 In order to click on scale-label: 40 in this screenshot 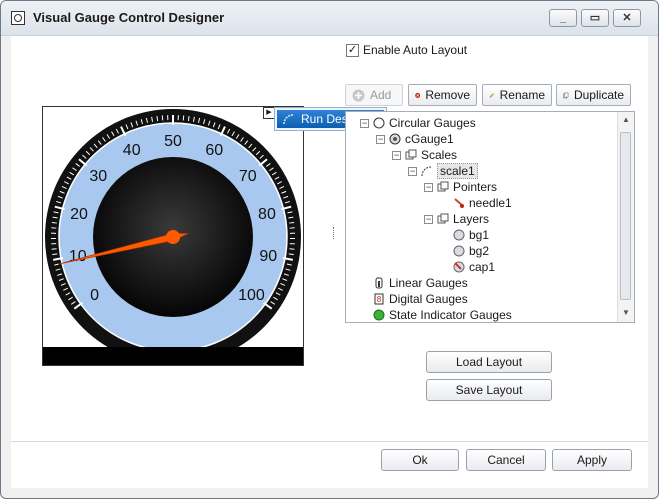, I will do `click(132, 150)`.